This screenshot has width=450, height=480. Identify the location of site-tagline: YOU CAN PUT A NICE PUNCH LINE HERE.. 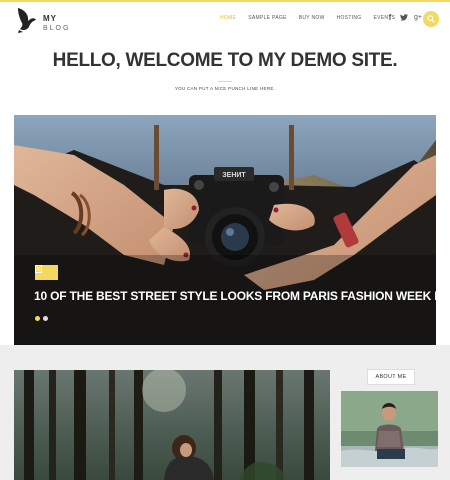
(225, 88).